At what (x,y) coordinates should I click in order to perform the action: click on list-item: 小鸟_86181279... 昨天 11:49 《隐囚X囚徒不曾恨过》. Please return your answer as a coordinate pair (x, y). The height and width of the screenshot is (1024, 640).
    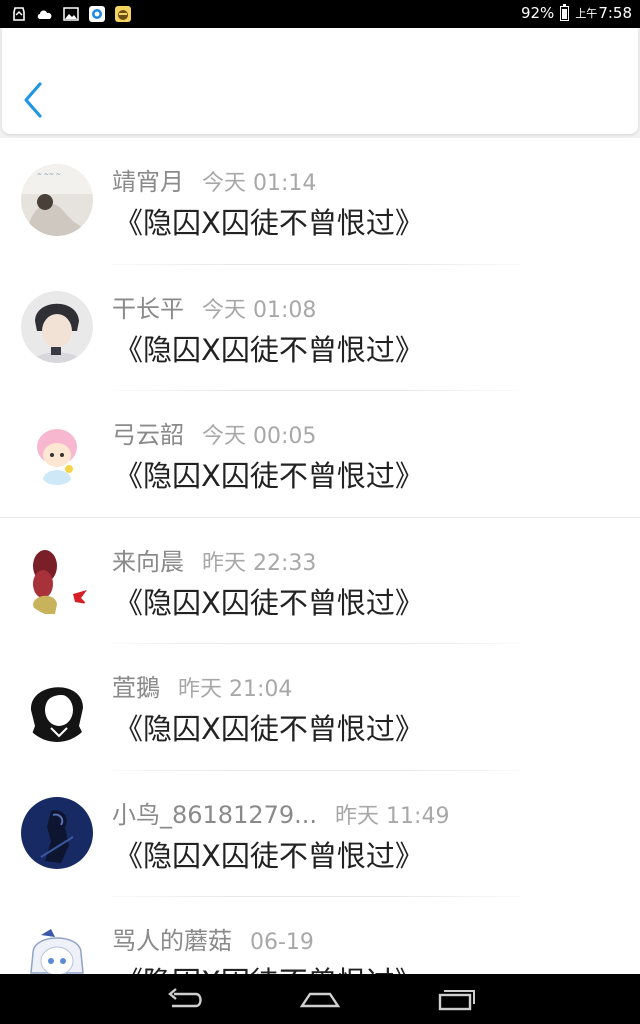
    Looking at the image, I should click on (320, 834).